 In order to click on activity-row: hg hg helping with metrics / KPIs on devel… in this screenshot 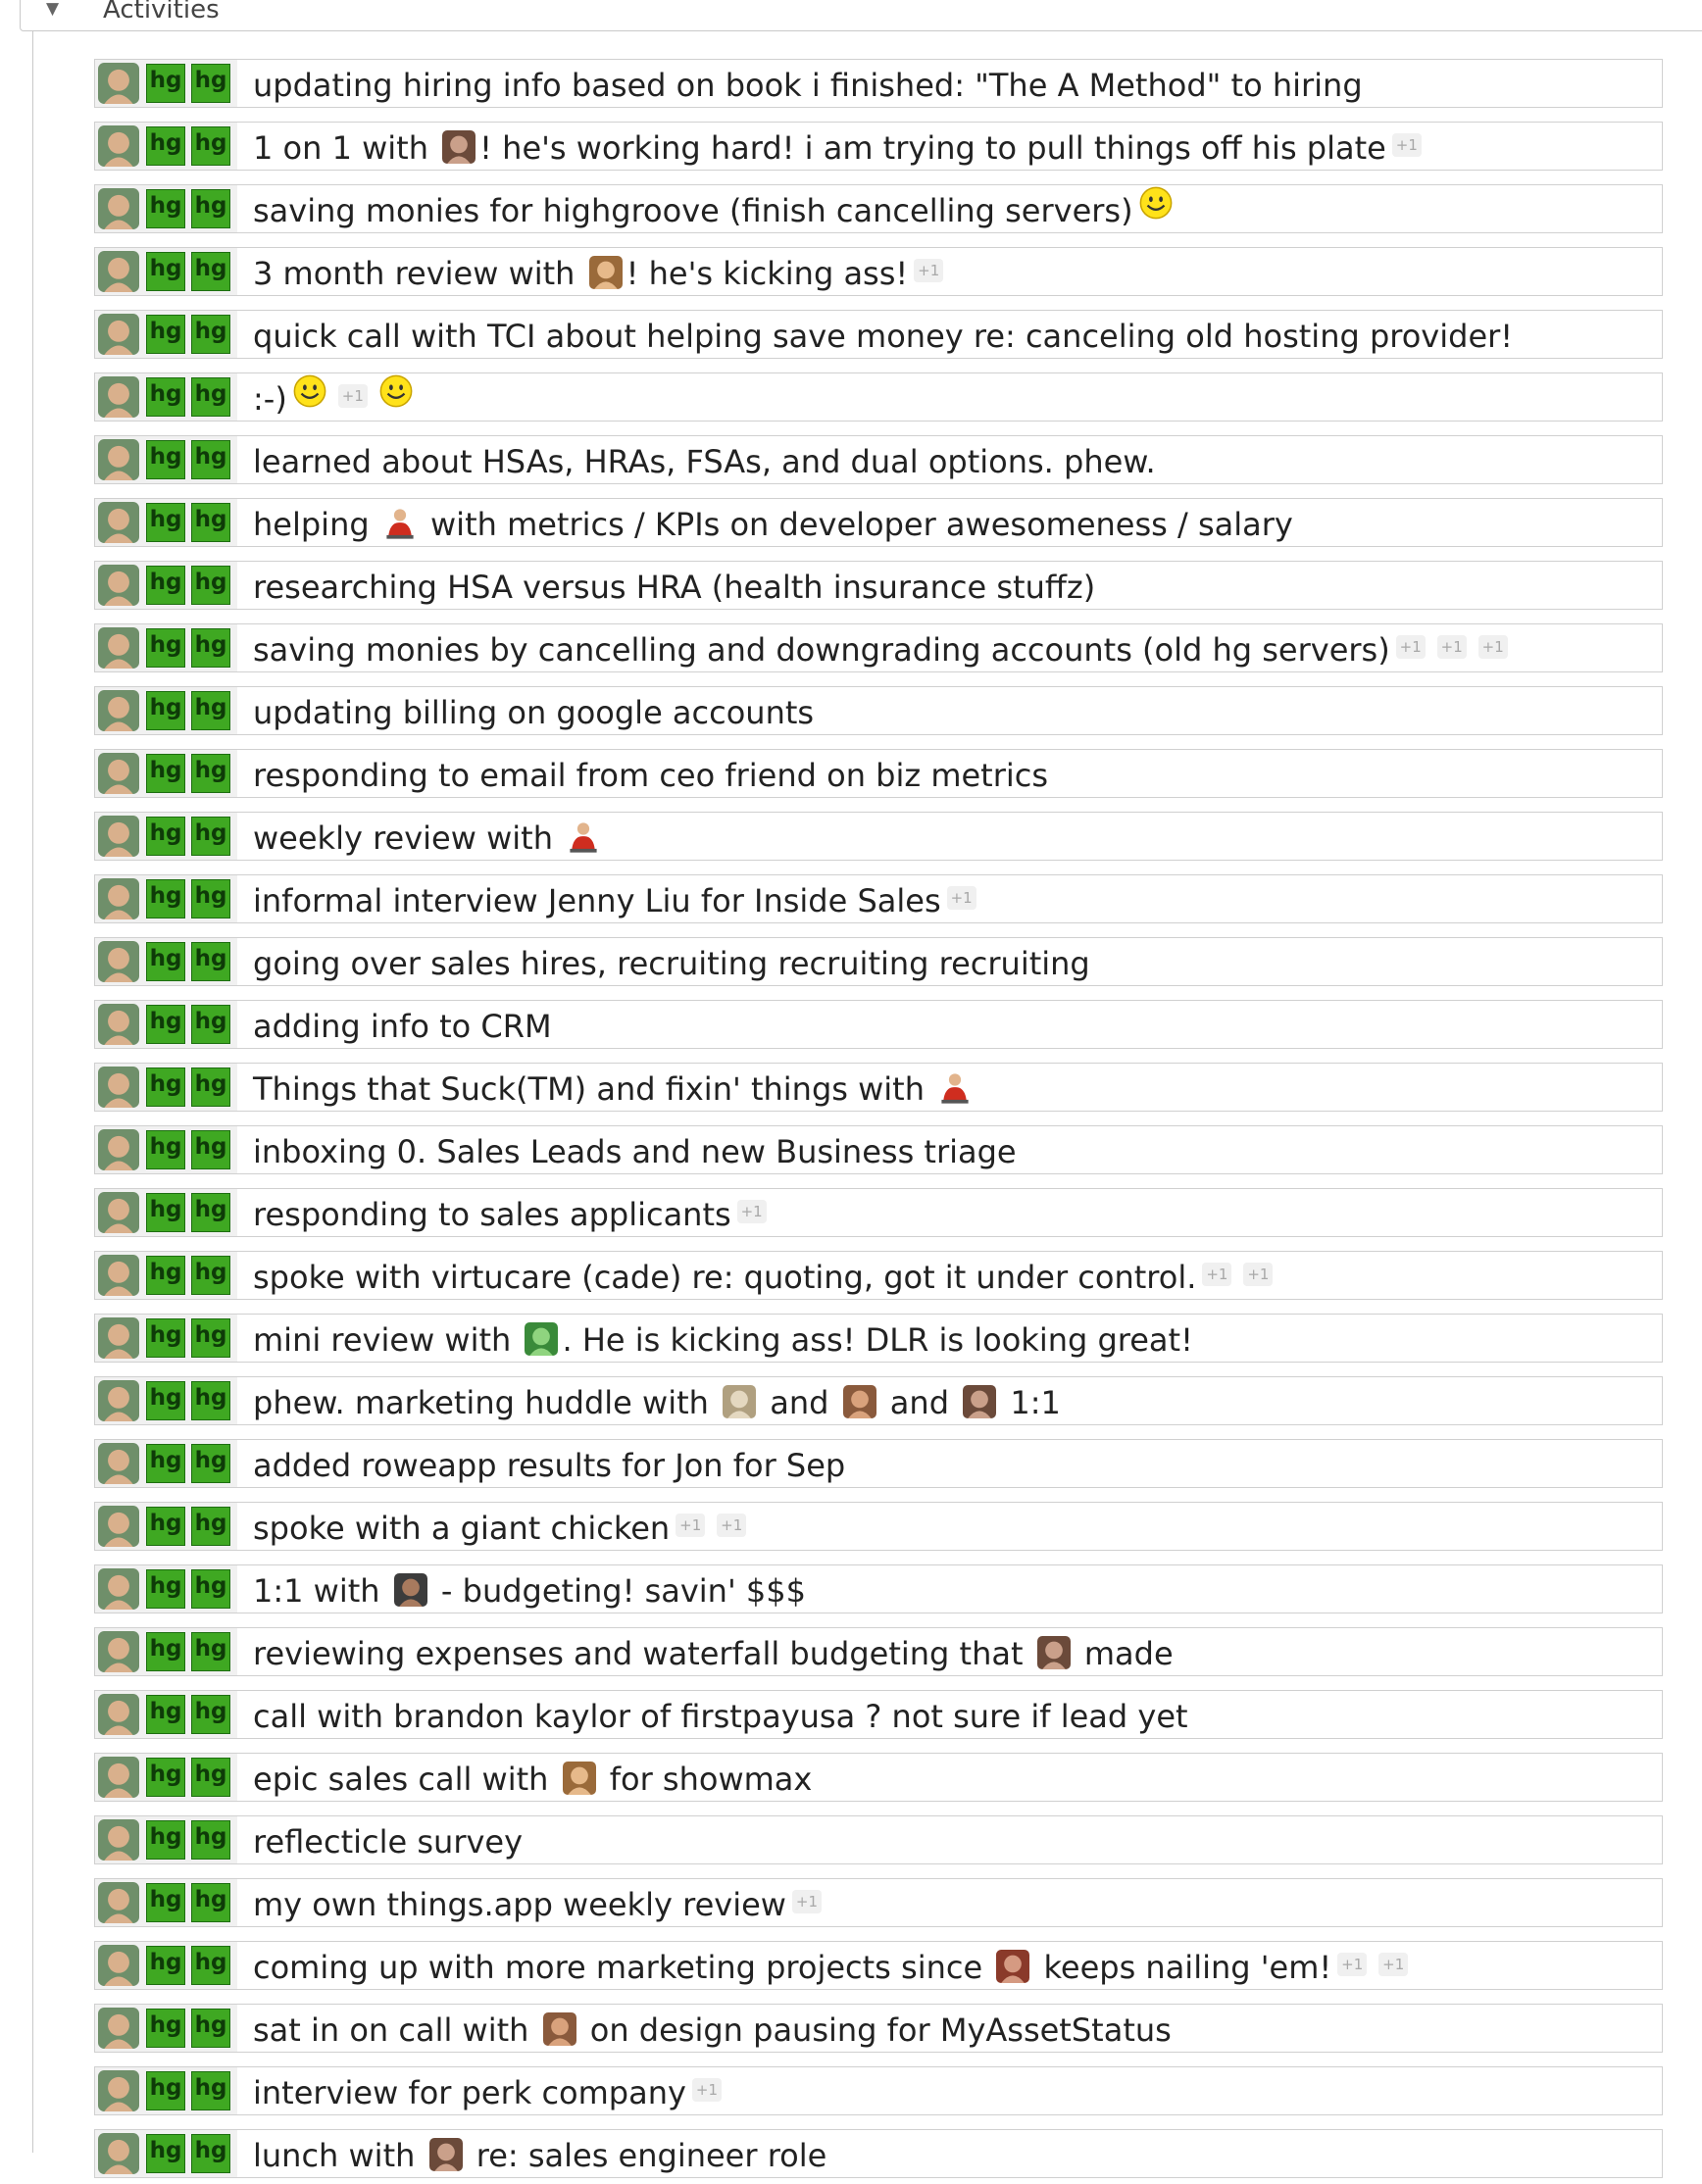, I will do `click(878, 522)`.